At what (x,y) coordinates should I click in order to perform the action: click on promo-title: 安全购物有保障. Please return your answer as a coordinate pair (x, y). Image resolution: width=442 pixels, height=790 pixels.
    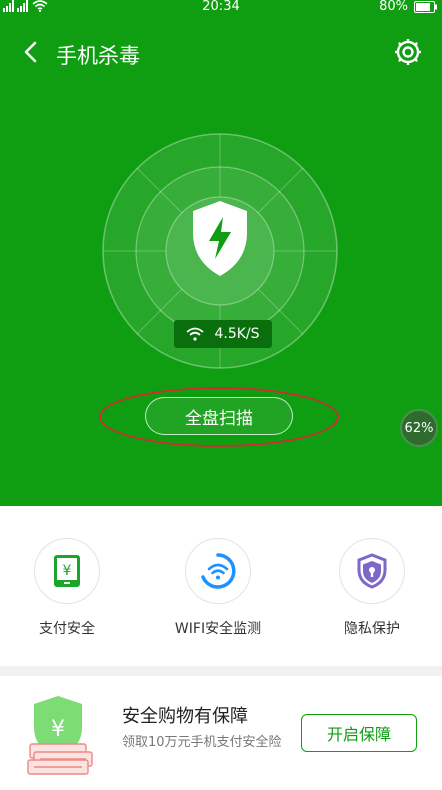
    Looking at the image, I should click on (185, 716).